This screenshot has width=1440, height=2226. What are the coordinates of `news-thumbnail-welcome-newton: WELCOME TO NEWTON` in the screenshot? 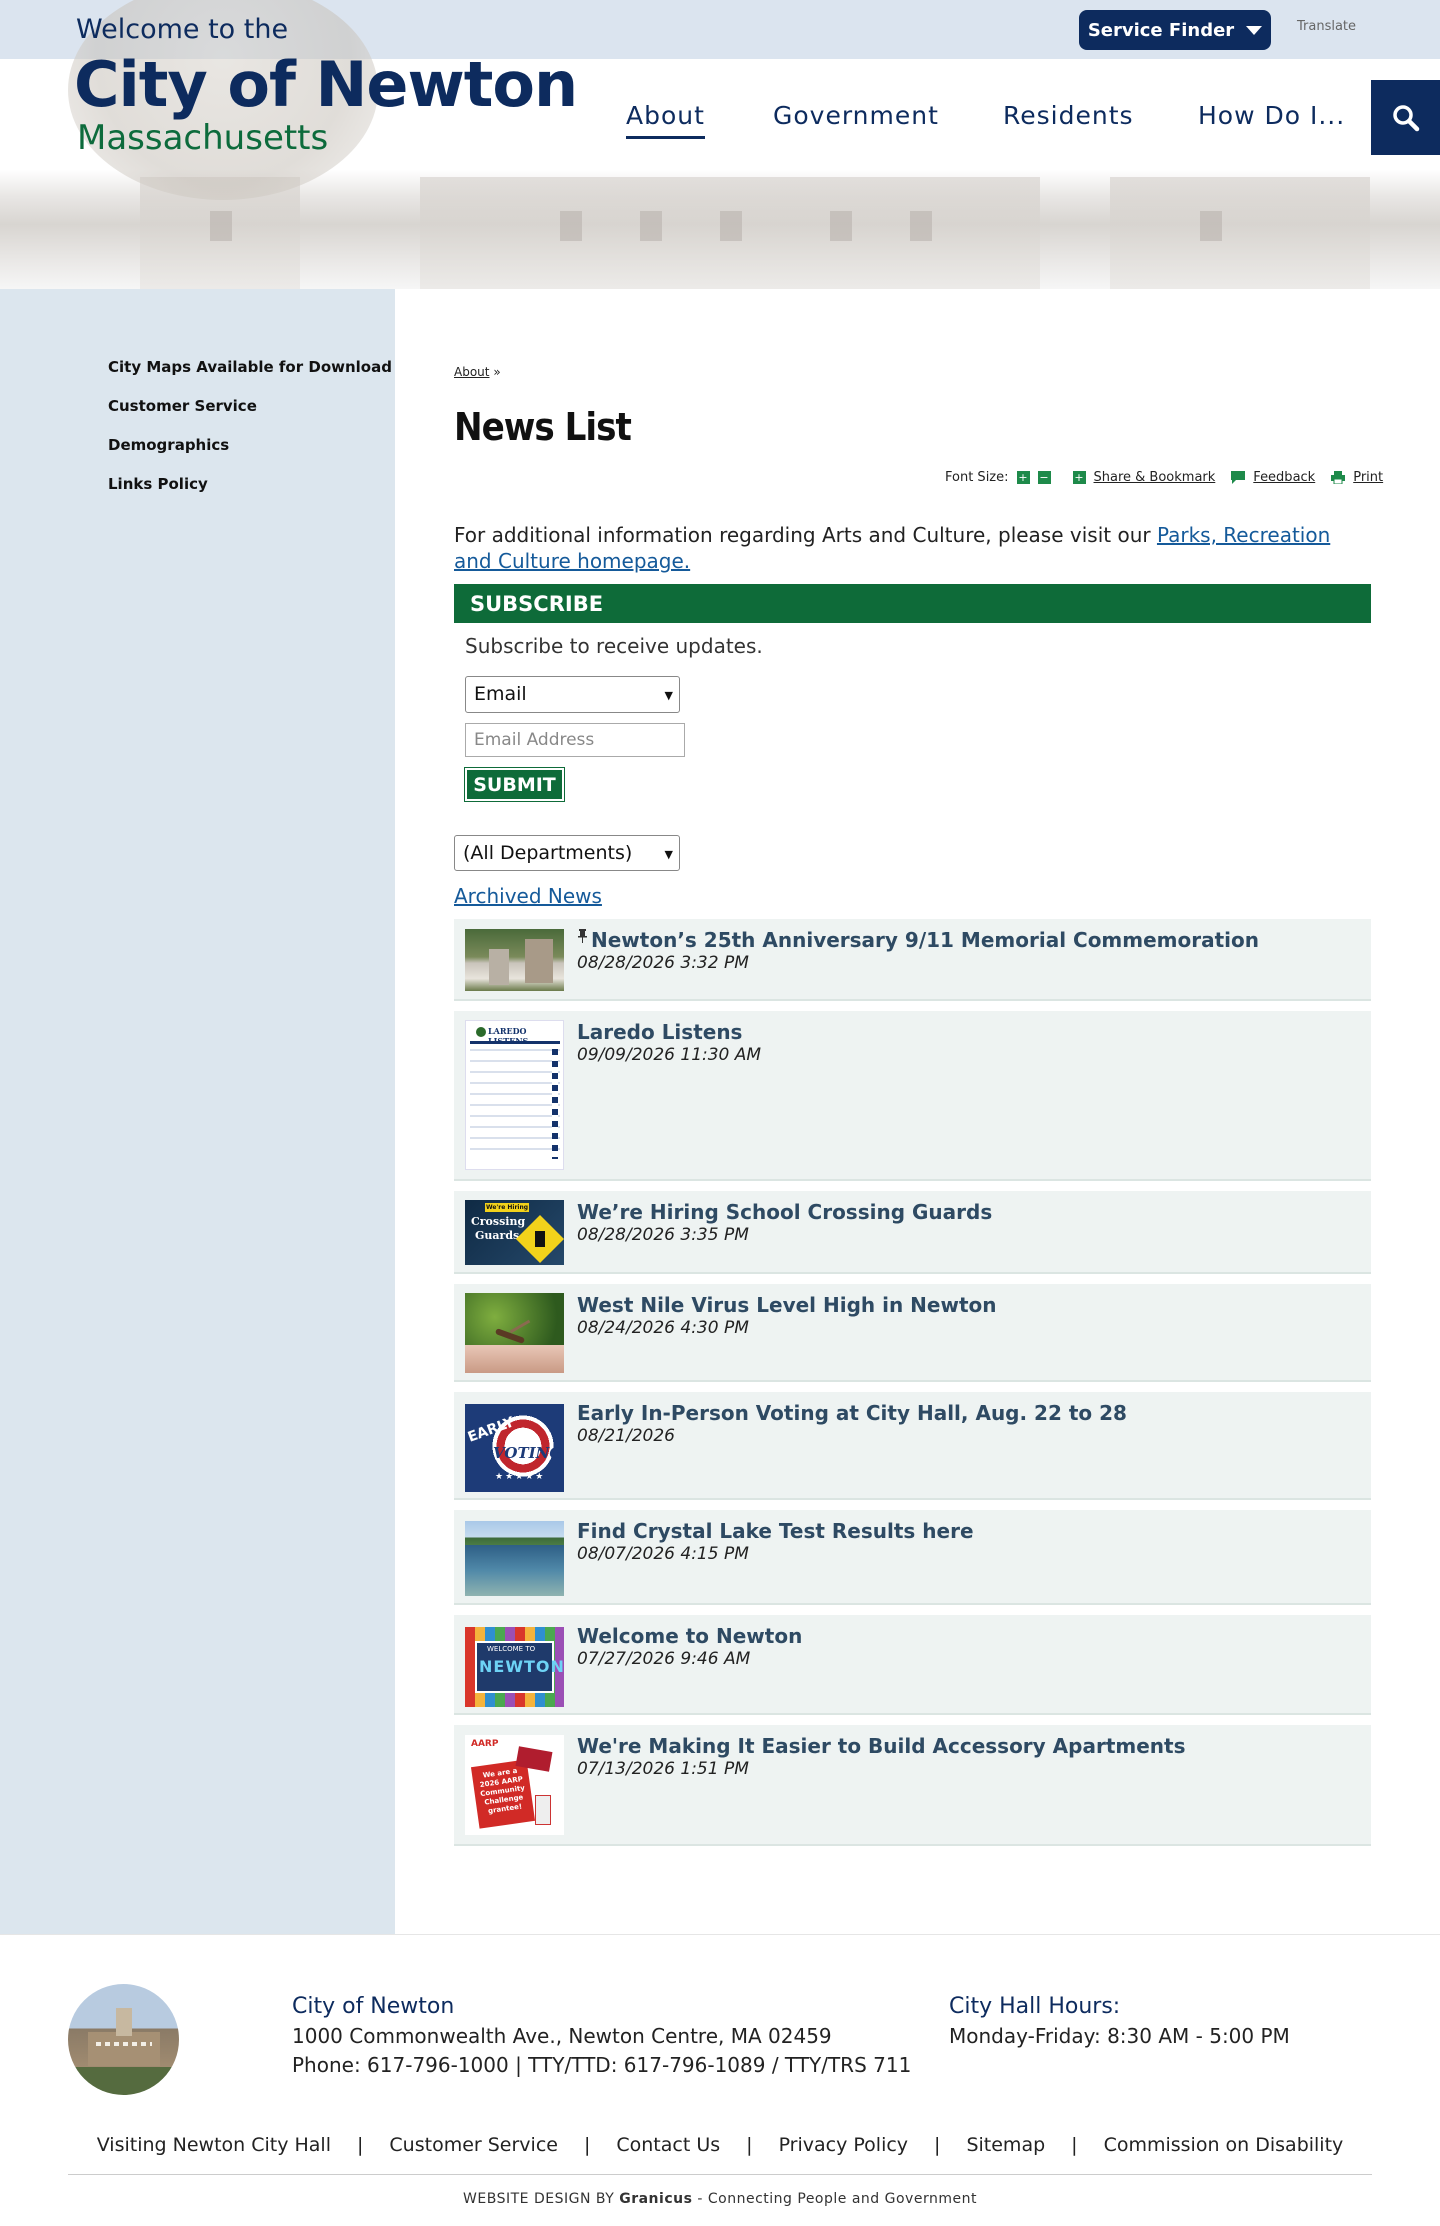 It's located at (514, 1667).